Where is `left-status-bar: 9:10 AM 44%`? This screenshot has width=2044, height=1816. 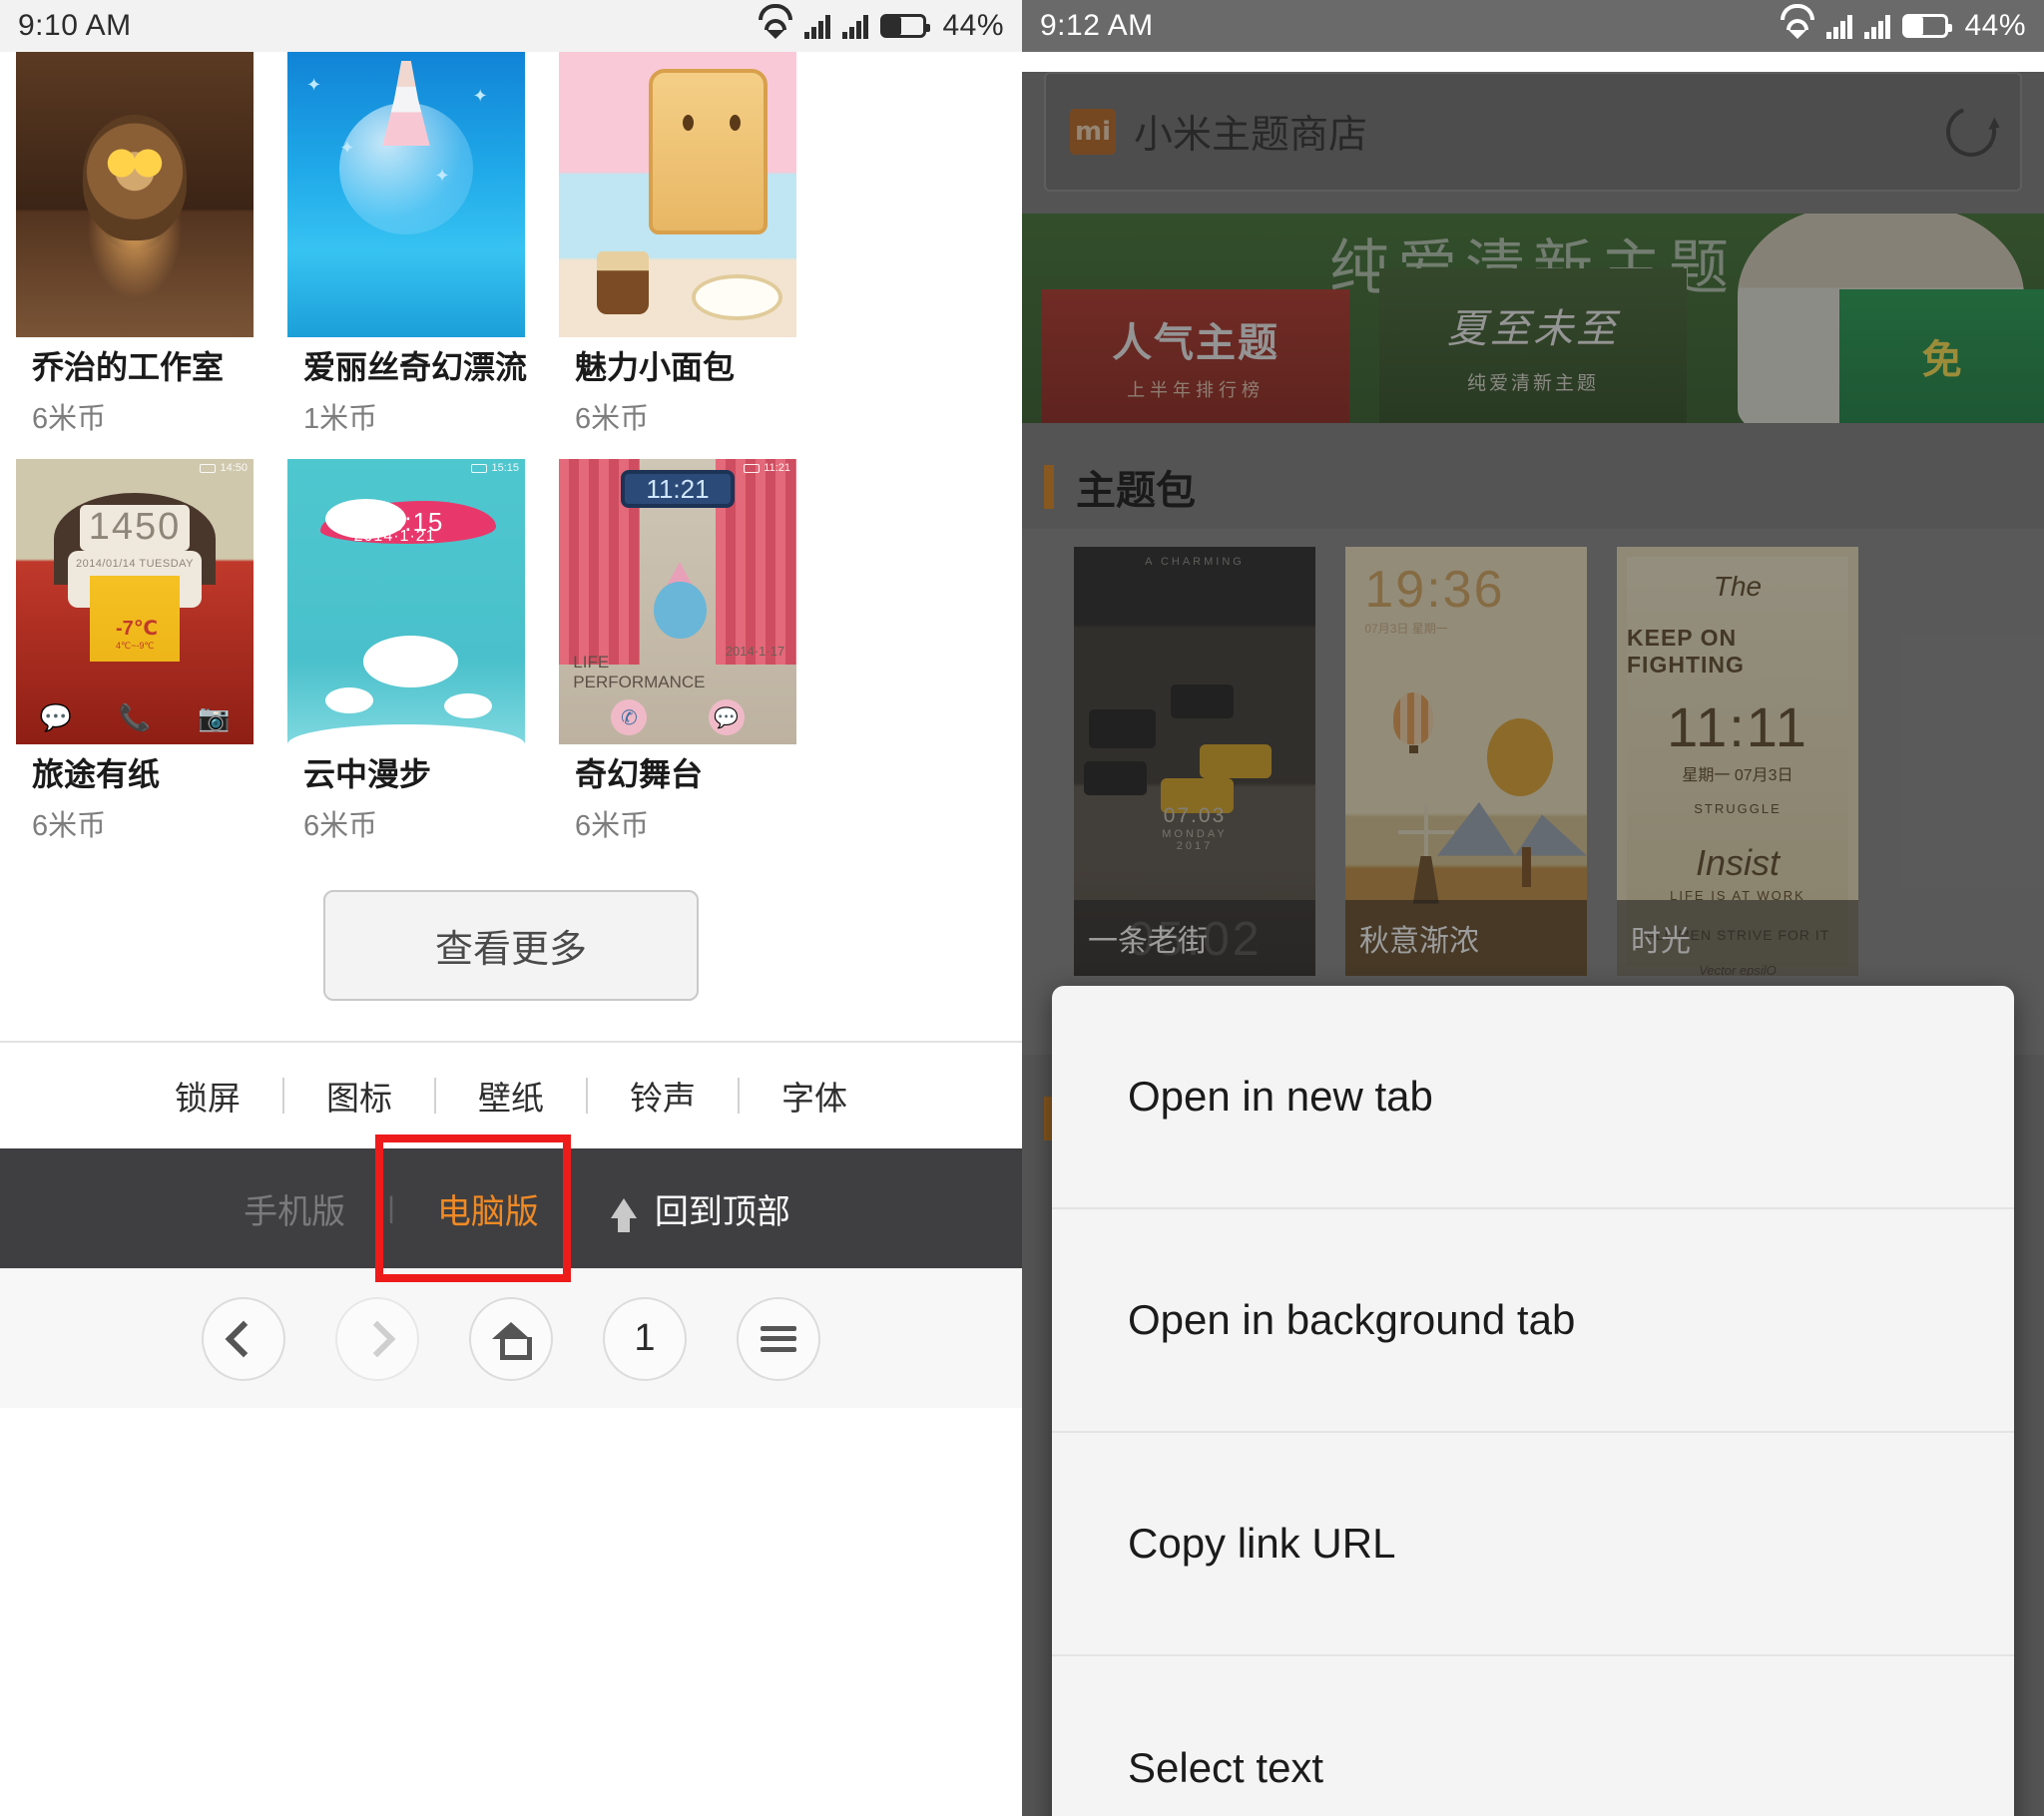 left-status-bar: 9:10 AM 44% is located at coordinates (511, 26).